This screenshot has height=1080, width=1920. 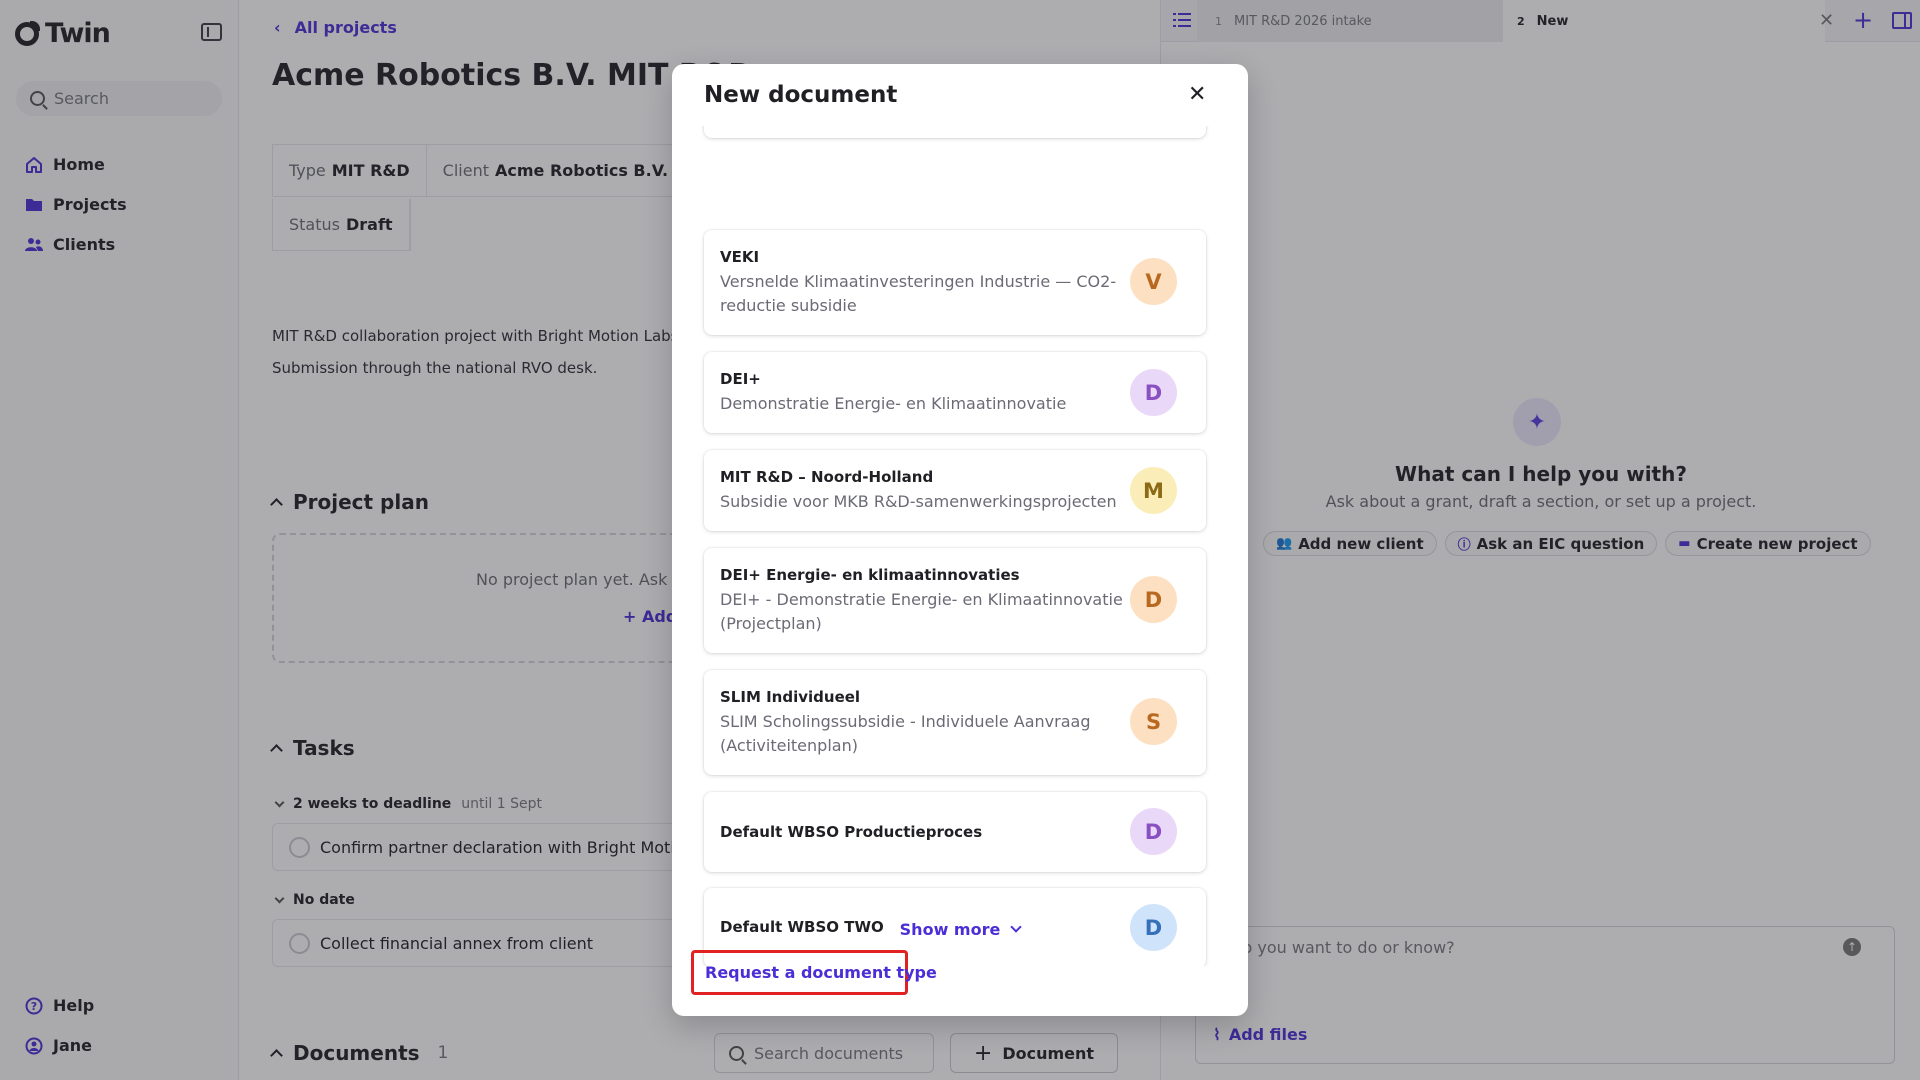 What do you see at coordinates (1197, 94) in the screenshot?
I see `close-icon: ✕` at bounding box center [1197, 94].